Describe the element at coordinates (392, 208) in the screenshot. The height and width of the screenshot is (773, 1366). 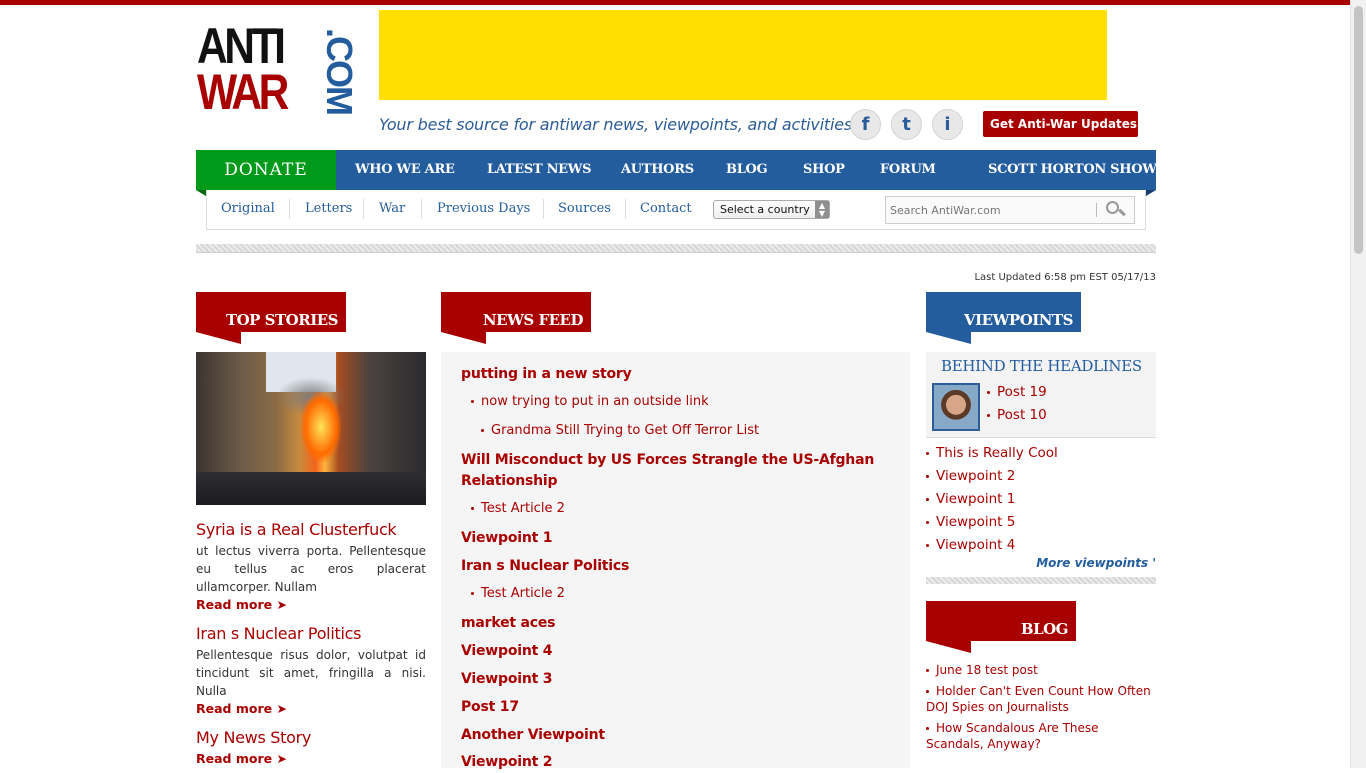
I see `subnav-war: War` at that location.